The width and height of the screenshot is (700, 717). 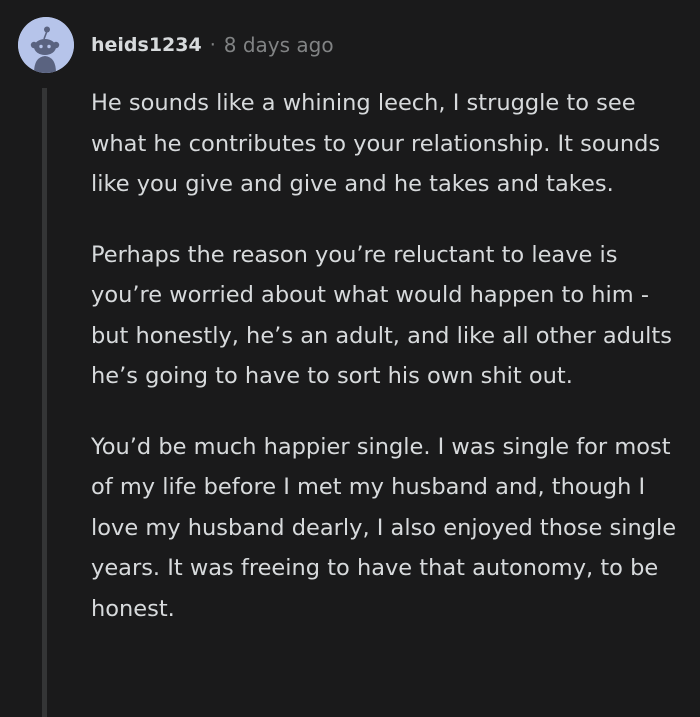 I want to click on snoo-avatar-icon, so click(x=46, y=45).